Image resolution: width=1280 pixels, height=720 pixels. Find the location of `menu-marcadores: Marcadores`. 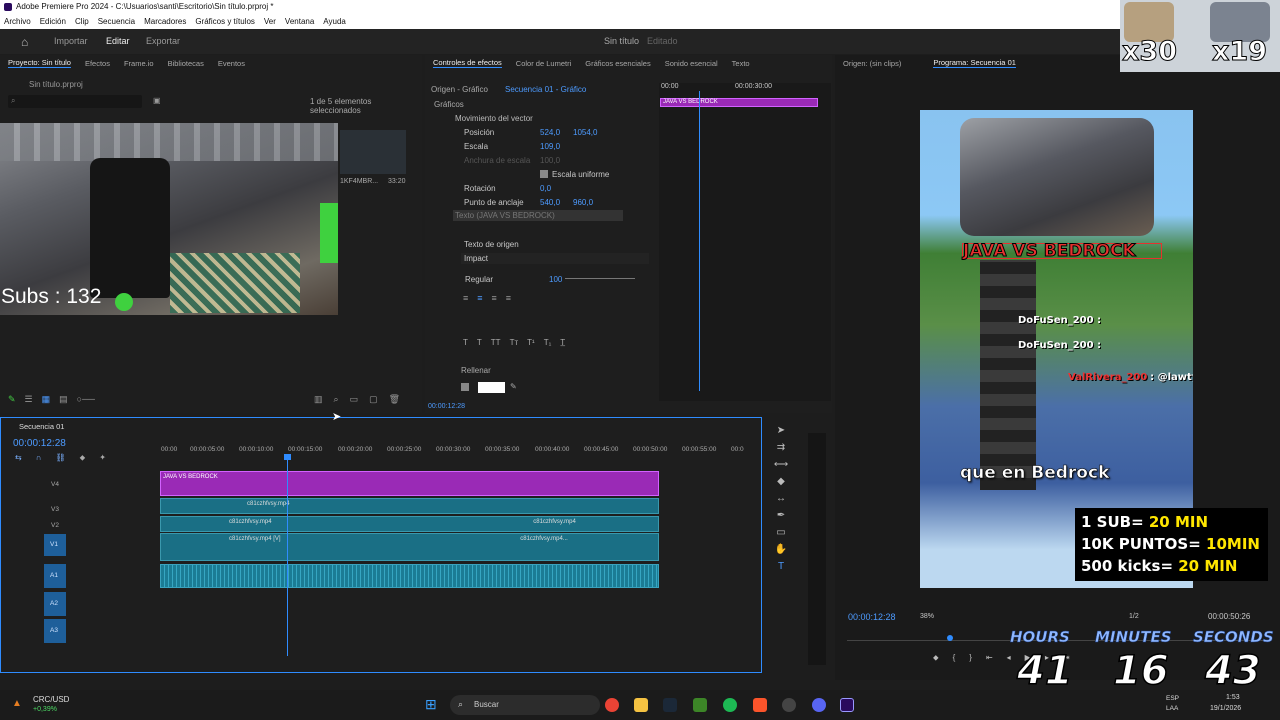

menu-marcadores: Marcadores is located at coordinates (165, 21).